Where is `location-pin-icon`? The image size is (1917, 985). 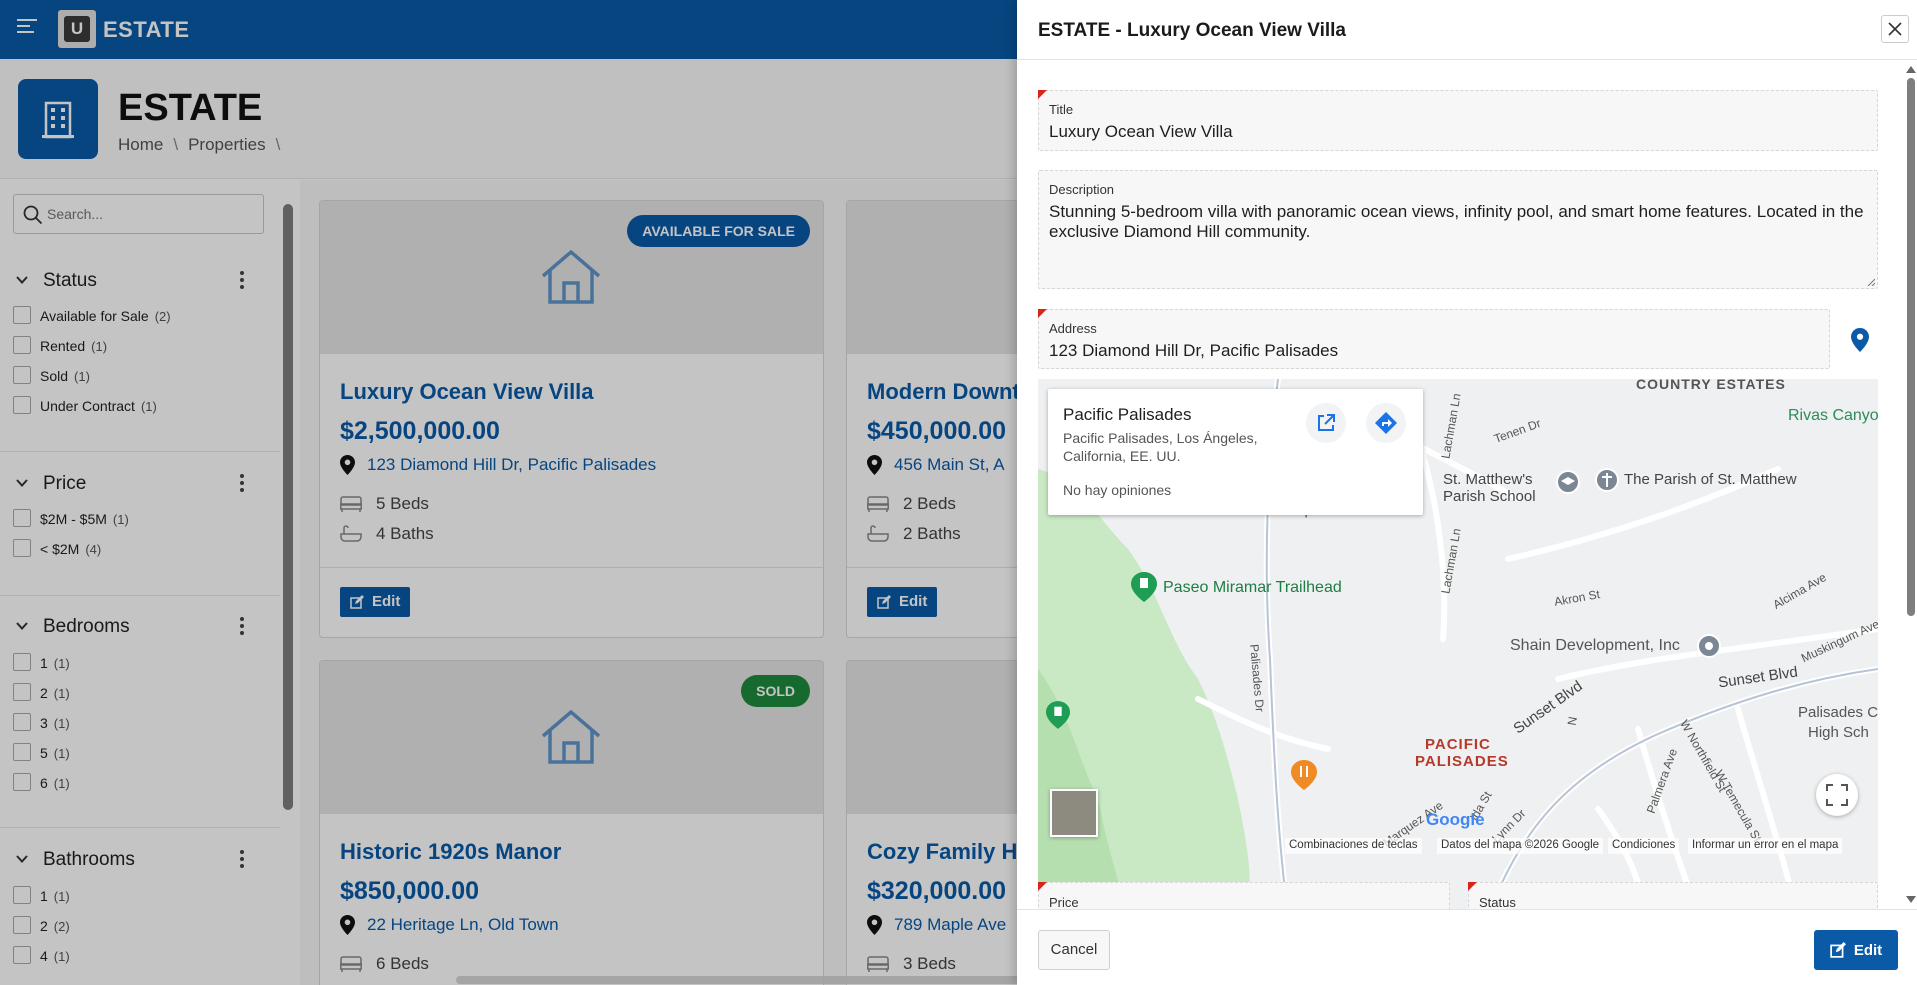
location-pin-icon is located at coordinates (1860, 340).